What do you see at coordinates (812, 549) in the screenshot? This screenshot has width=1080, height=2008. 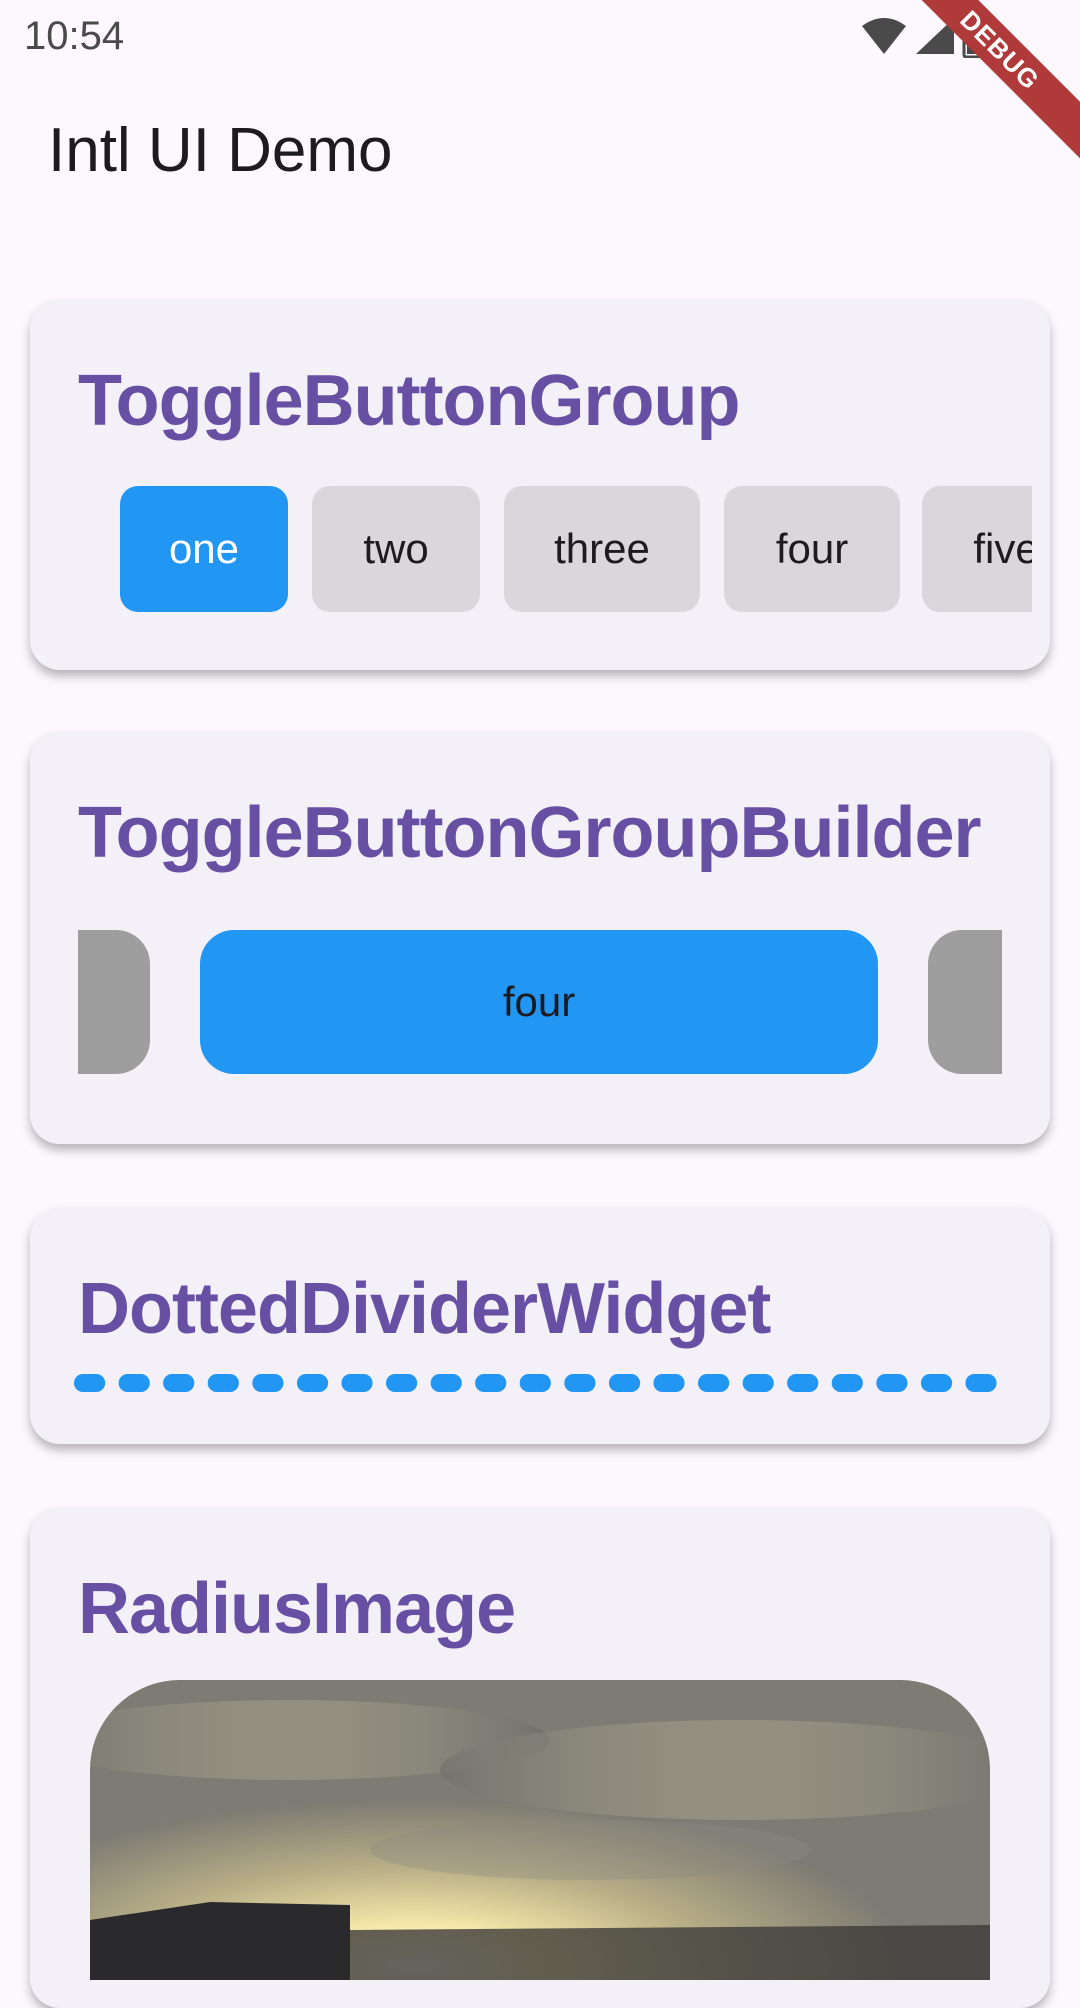 I see `toggle-button-four: four` at bounding box center [812, 549].